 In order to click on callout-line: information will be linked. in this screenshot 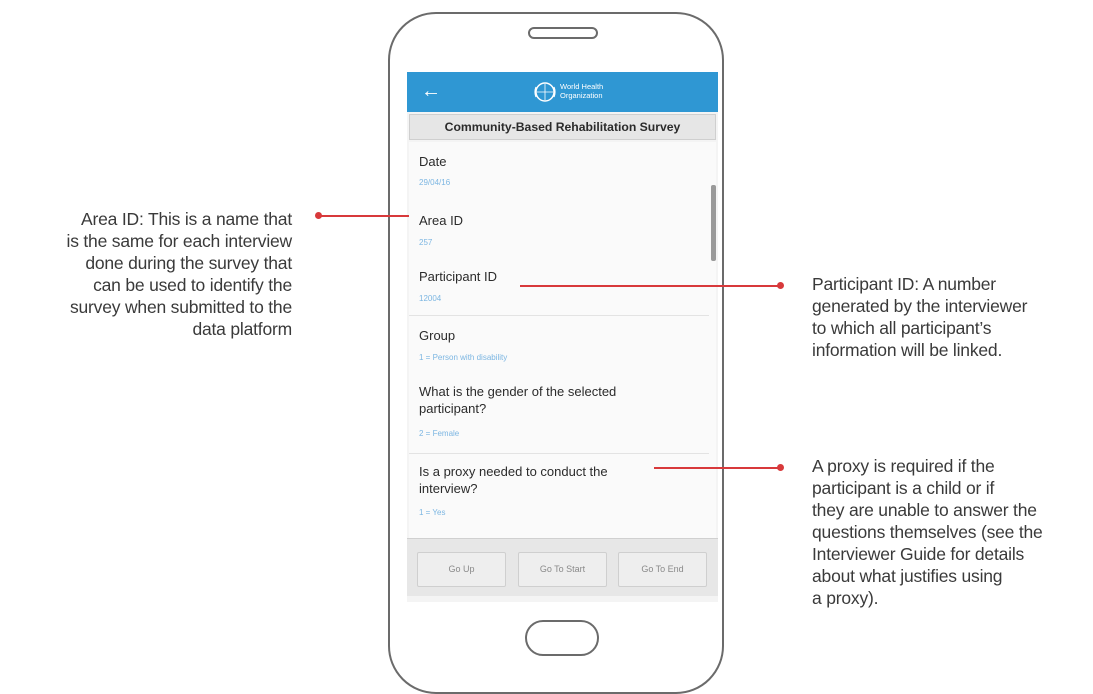, I will do `click(907, 350)`.